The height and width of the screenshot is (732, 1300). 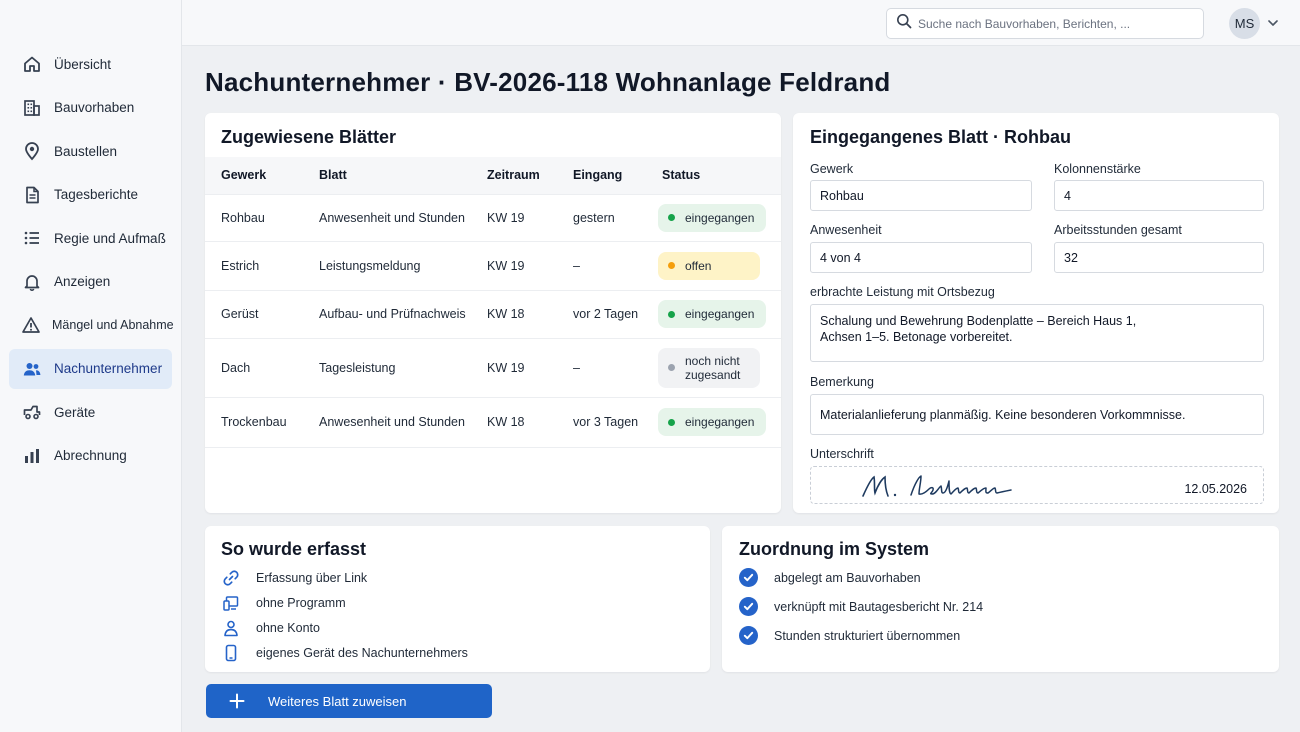 I want to click on cell-blatt: Aufbau- und Prüfnachweis, so click(x=387, y=313).